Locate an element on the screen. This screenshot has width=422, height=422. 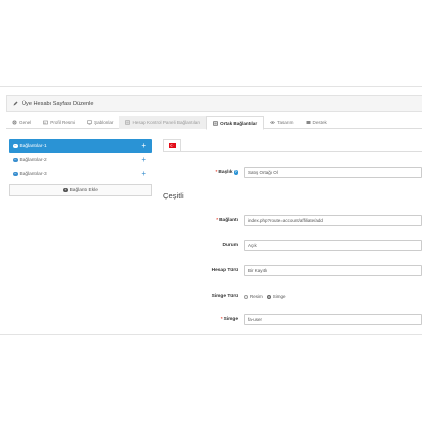
info-icon: ? is located at coordinates (235, 172).